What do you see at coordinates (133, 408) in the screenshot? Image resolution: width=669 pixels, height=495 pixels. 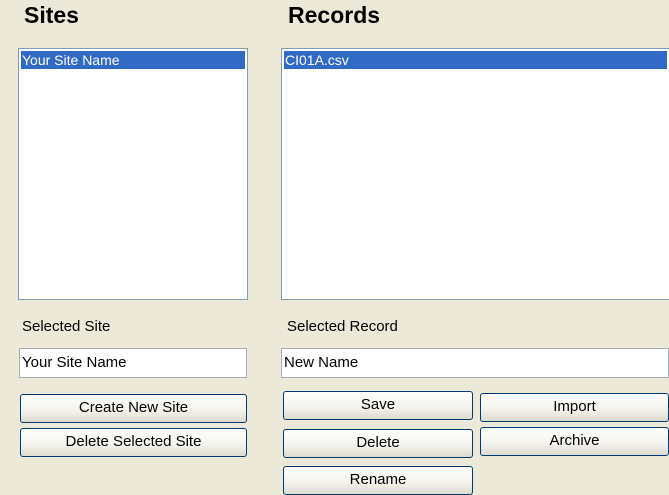 I see `create-new-site-button: Create New Site` at bounding box center [133, 408].